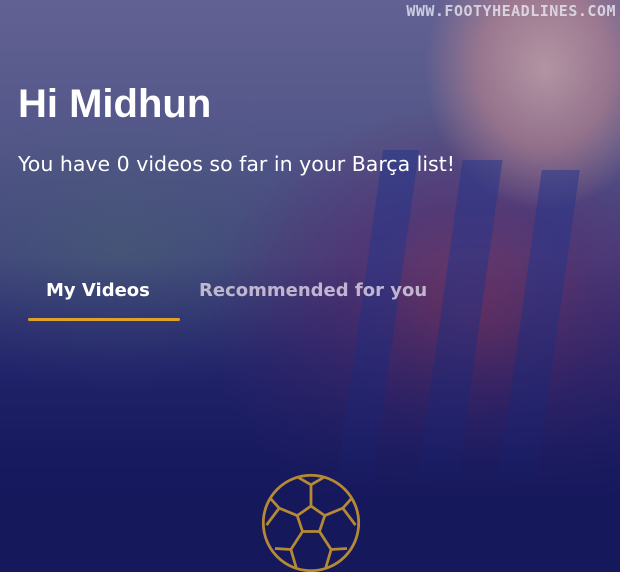 Image resolution: width=620 pixels, height=572 pixels. I want to click on greeting-title: Hi Midhun, so click(115, 104).